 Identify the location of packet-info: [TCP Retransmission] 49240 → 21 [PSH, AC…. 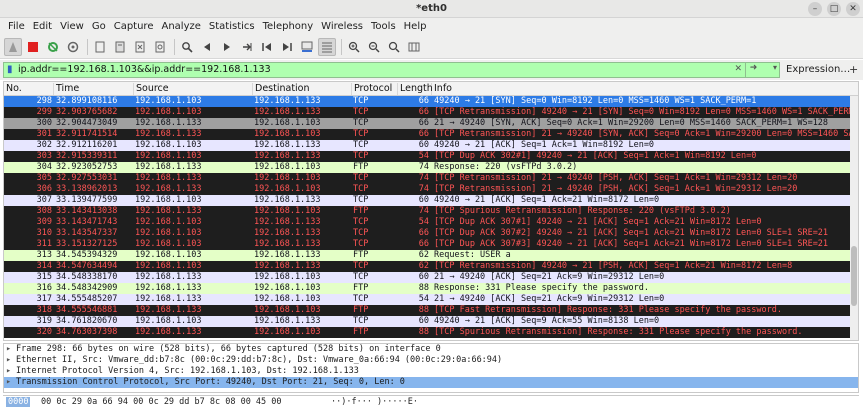
(613, 266).